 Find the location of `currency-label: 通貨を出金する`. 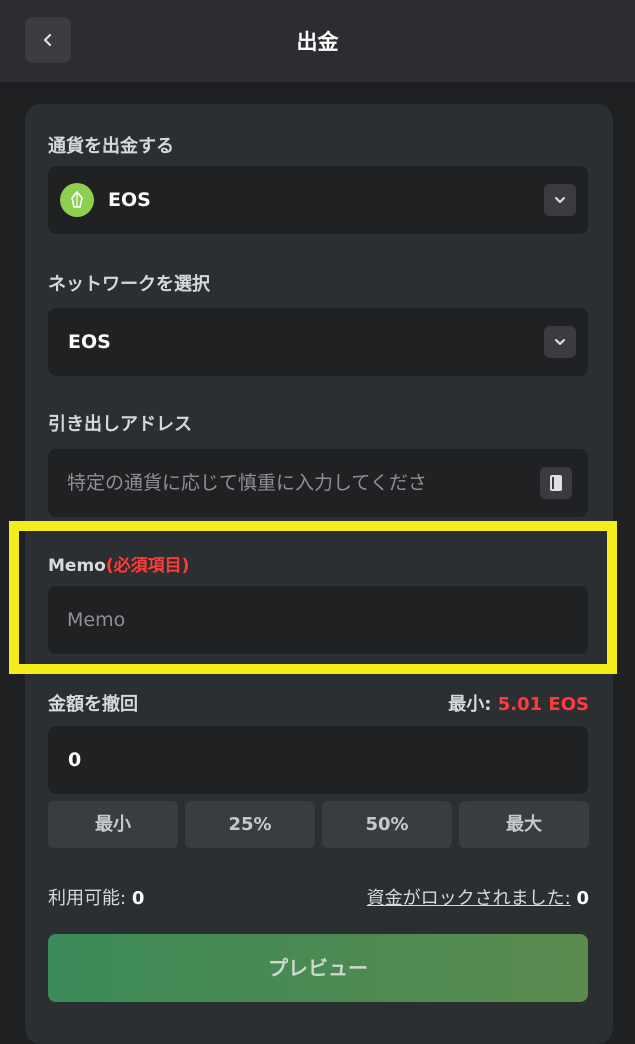

currency-label: 通貨を出金する is located at coordinates (111, 146).